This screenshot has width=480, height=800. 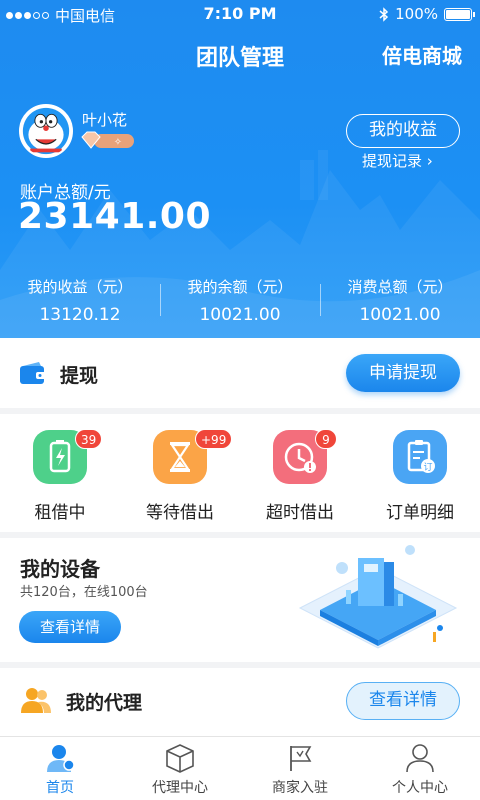 I want to click on mall-link: 倍电商城, so click(x=422, y=54).